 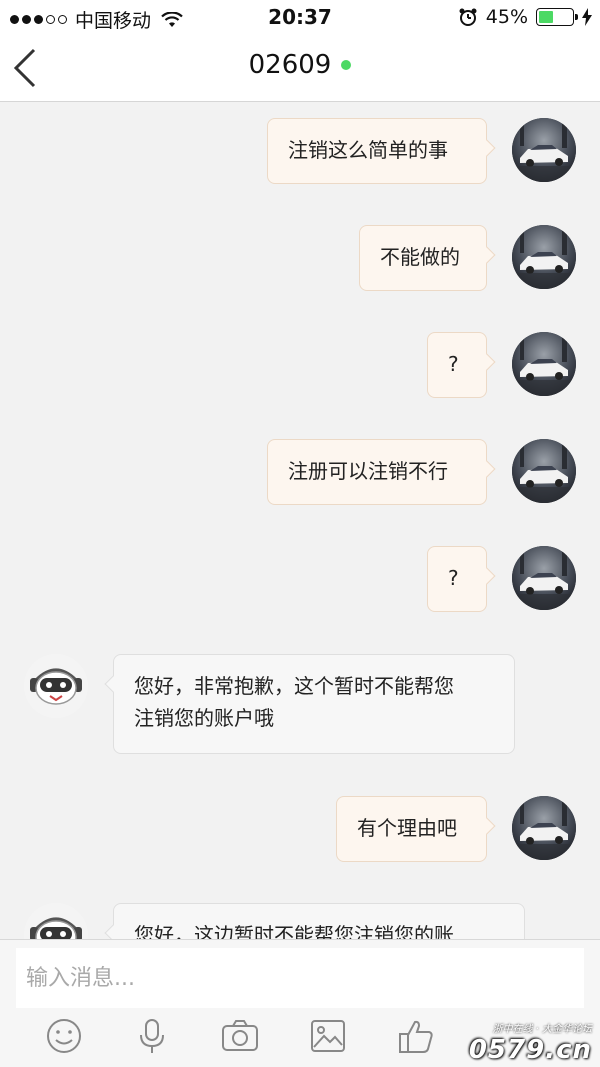 What do you see at coordinates (294, 931) in the screenshot?
I see `message-text: 您好，这边暂时不能帮您注销您的账` at bounding box center [294, 931].